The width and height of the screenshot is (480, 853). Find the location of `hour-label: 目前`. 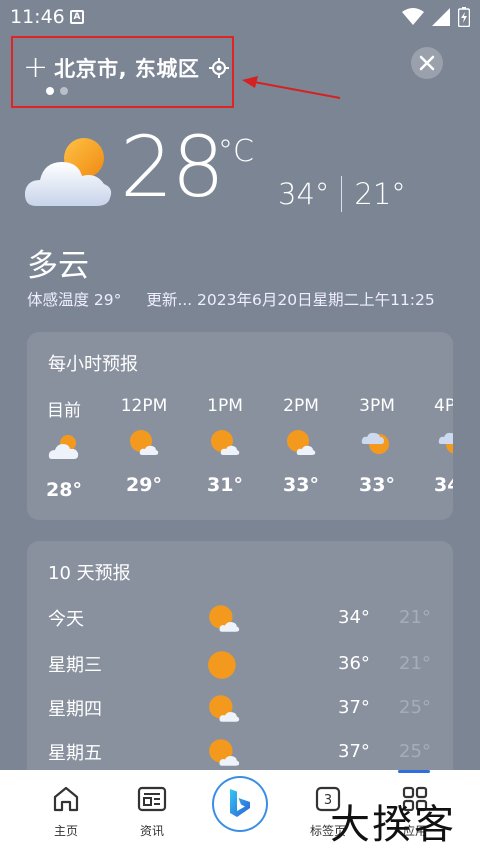

hour-label: 目前 is located at coordinates (64, 411).